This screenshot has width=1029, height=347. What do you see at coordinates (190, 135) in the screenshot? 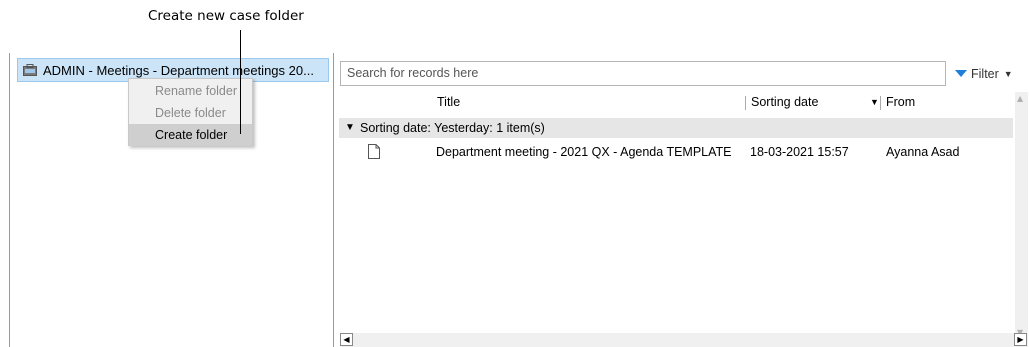
I see `menu-item-create-folder: Create folder` at bounding box center [190, 135].